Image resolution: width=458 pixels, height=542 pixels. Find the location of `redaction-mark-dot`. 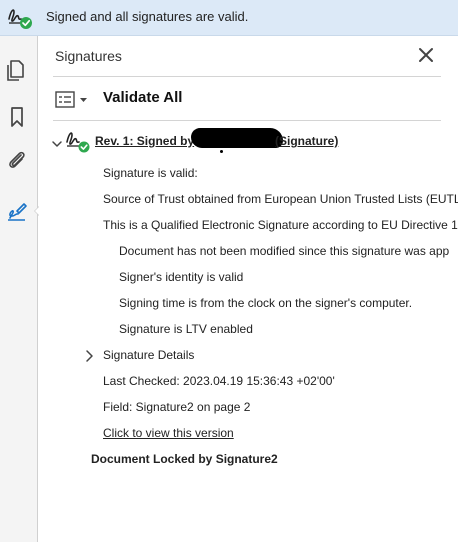

redaction-mark-dot is located at coordinates (221, 151).